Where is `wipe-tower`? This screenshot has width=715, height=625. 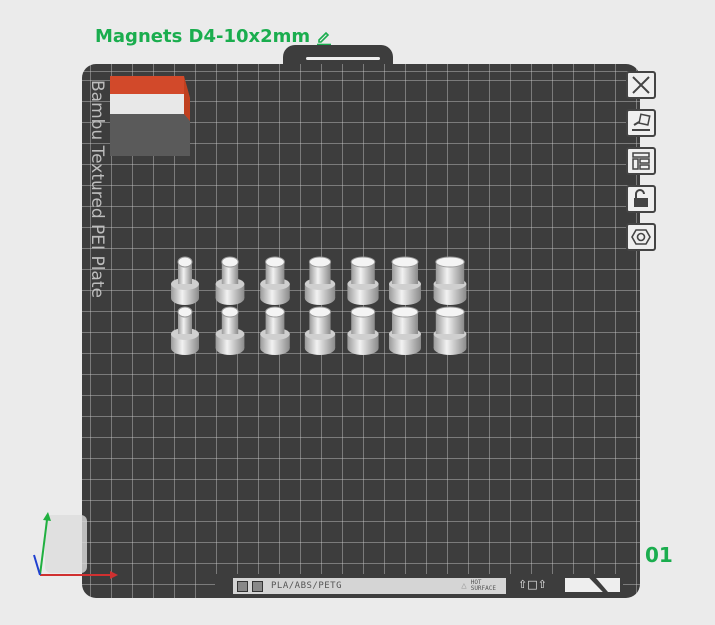 wipe-tower is located at coordinates (150, 116).